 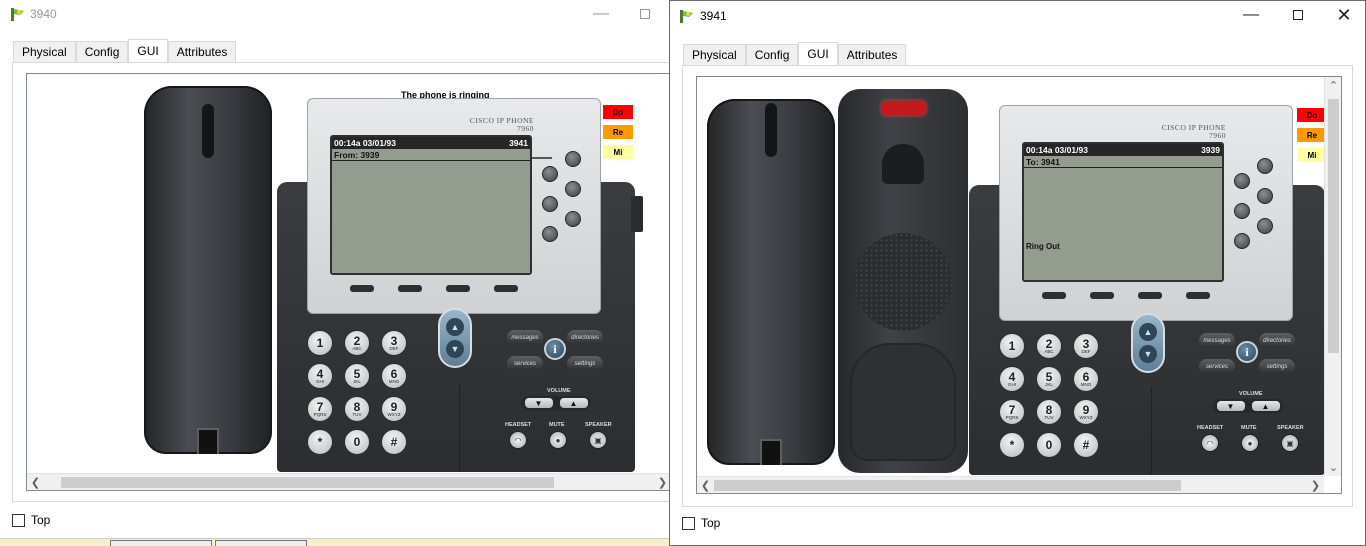 What do you see at coordinates (335, 14) in the screenshot?
I see `title-bar: 3940 —` at bounding box center [335, 14].